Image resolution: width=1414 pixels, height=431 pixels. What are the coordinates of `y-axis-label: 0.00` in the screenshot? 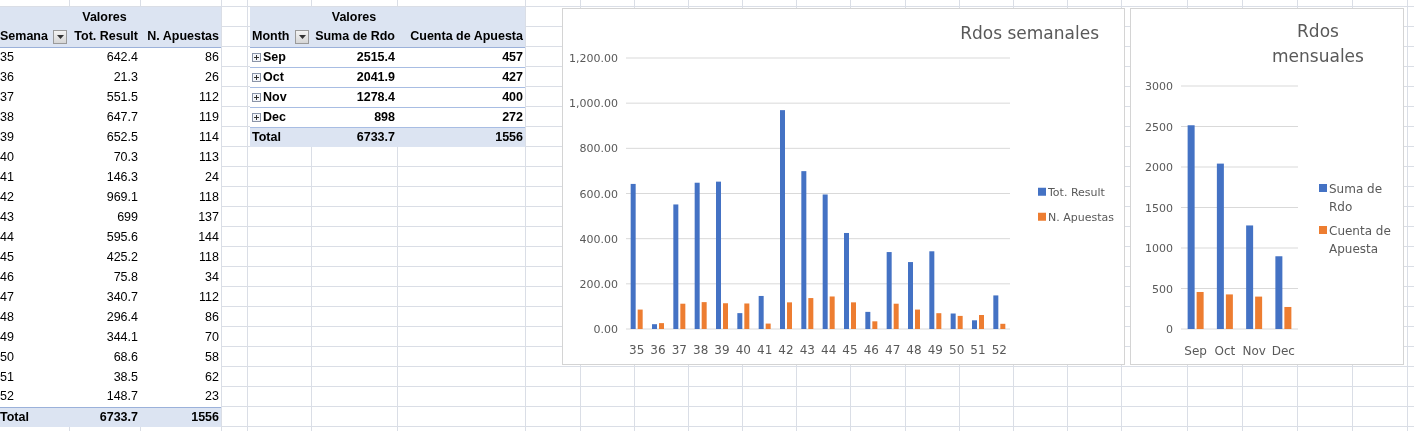 It's located at (605, 329).